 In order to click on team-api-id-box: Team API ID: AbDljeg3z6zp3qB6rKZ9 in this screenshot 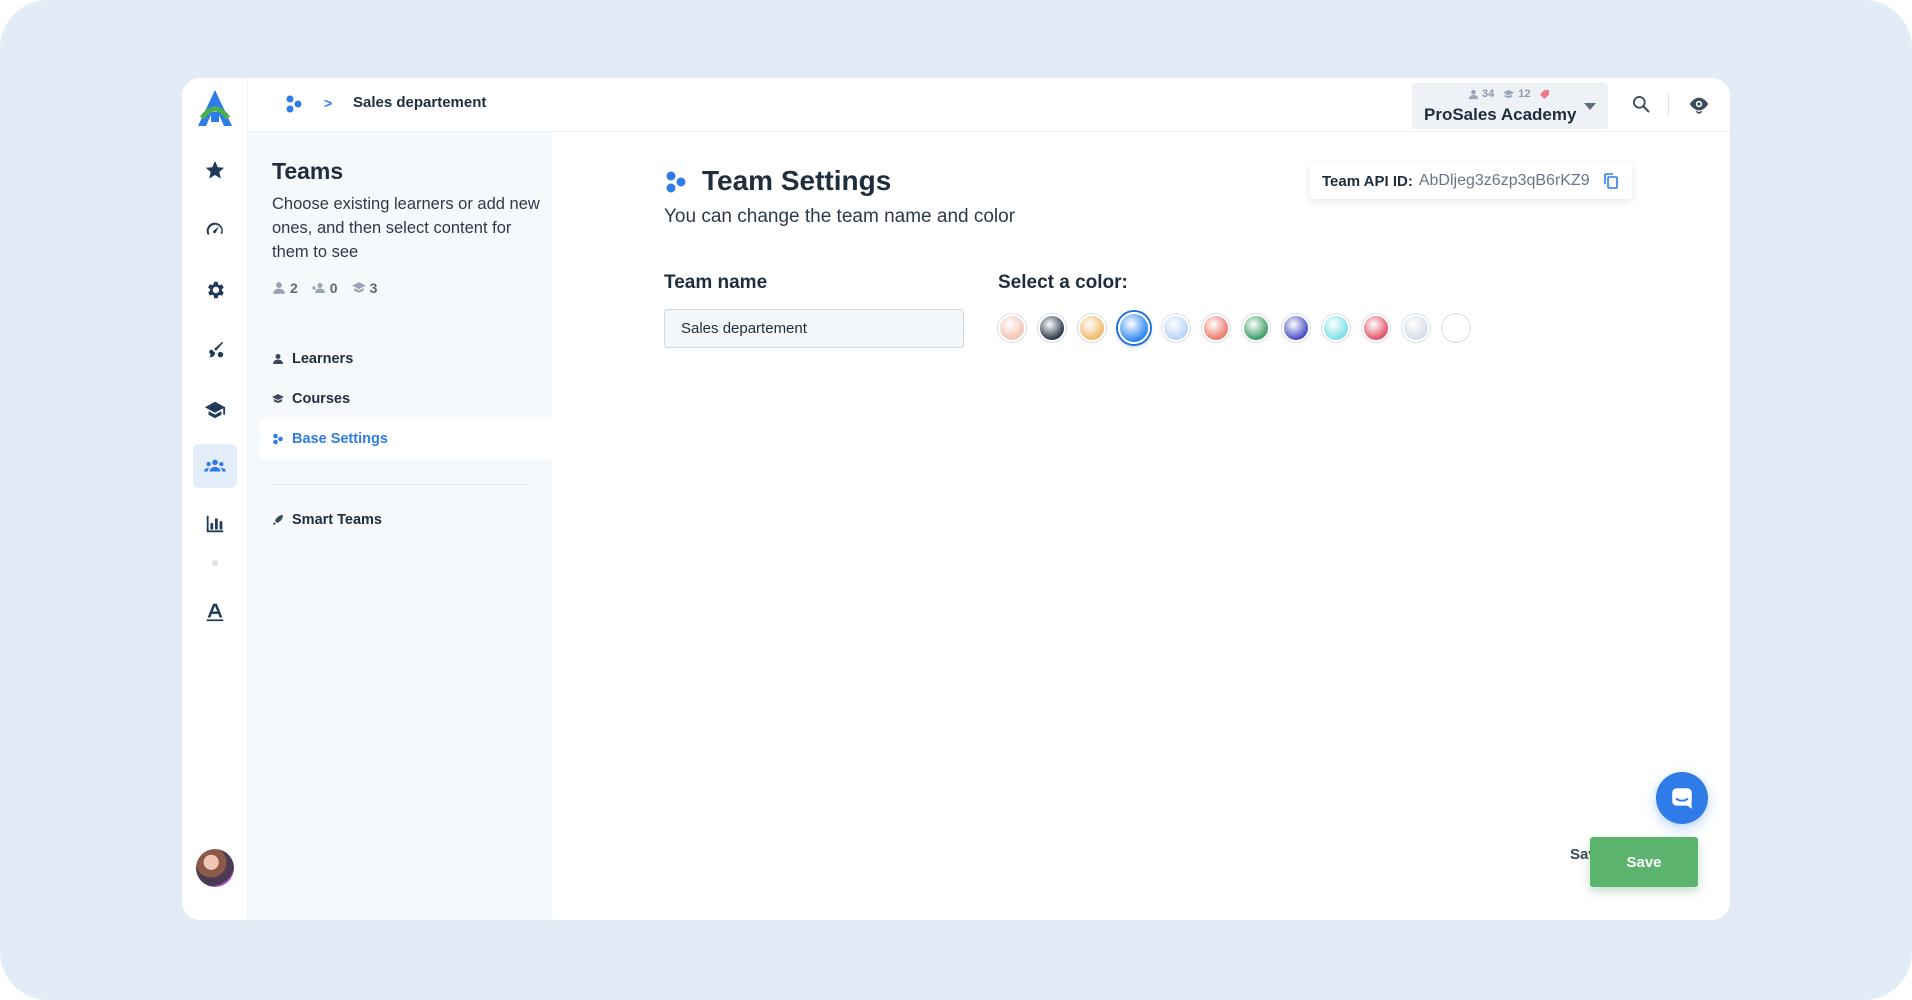, I will do `click(1471, 181)`.